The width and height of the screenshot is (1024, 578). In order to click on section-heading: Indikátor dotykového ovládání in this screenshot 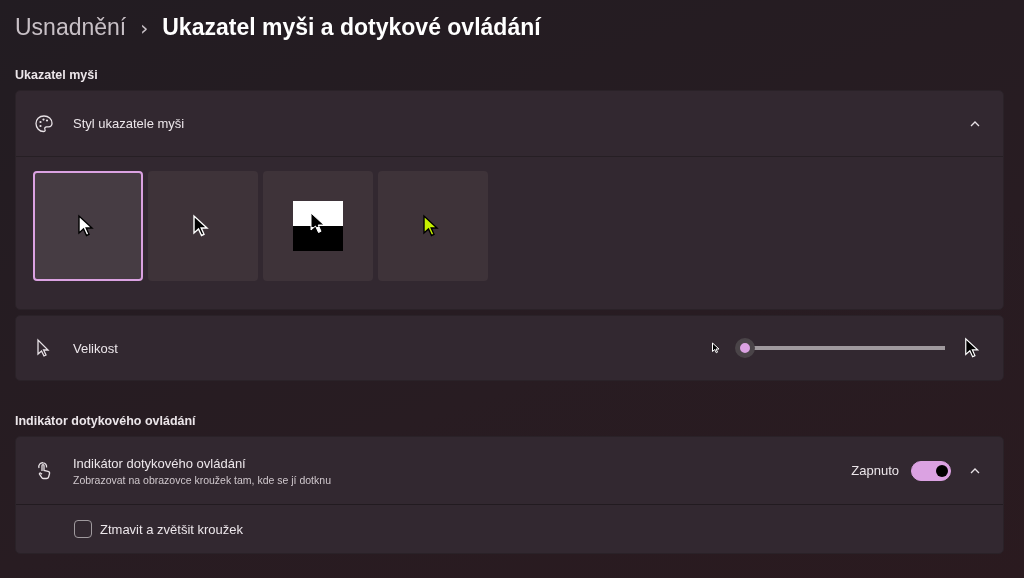, I will do `click(106, 421)`.